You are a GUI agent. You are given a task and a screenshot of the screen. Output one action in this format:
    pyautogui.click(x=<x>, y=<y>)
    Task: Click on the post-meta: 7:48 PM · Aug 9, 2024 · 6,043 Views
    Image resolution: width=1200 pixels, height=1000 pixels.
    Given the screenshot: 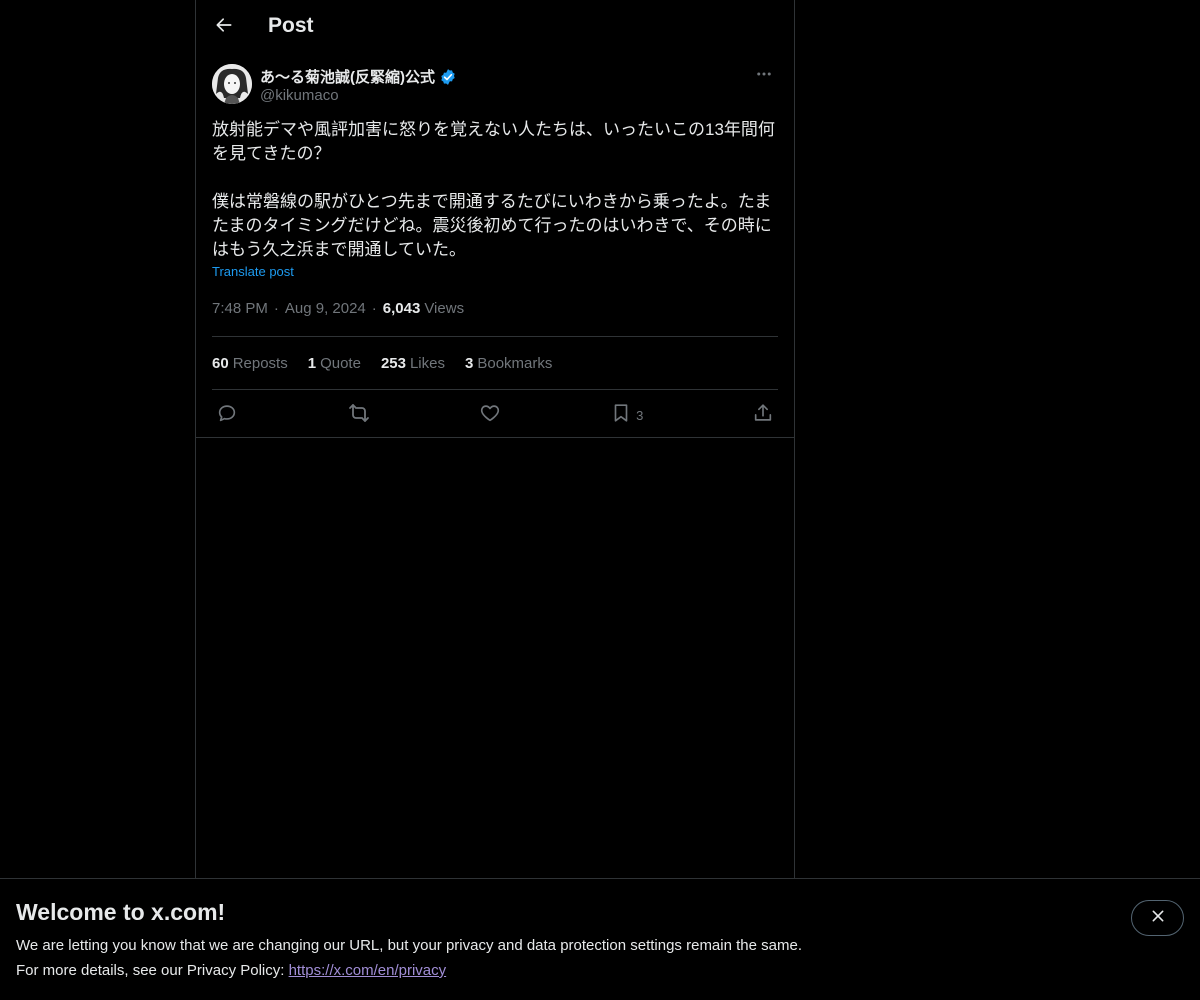 What is the action you would take?
    pyautogui.click(x=495, y=308)
    